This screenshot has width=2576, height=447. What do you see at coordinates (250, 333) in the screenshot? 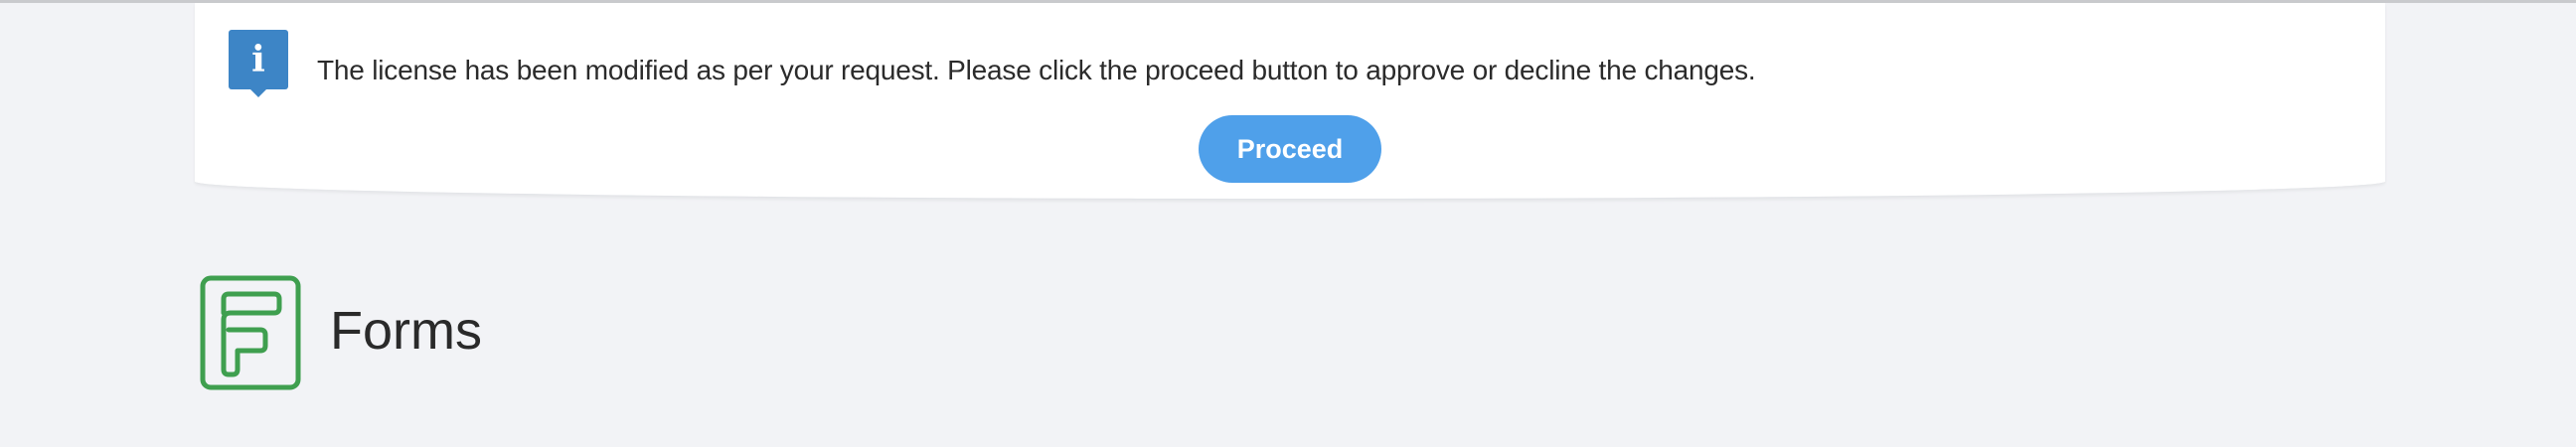
I see `forms-logo-icon` at bounding box center [250, 333].